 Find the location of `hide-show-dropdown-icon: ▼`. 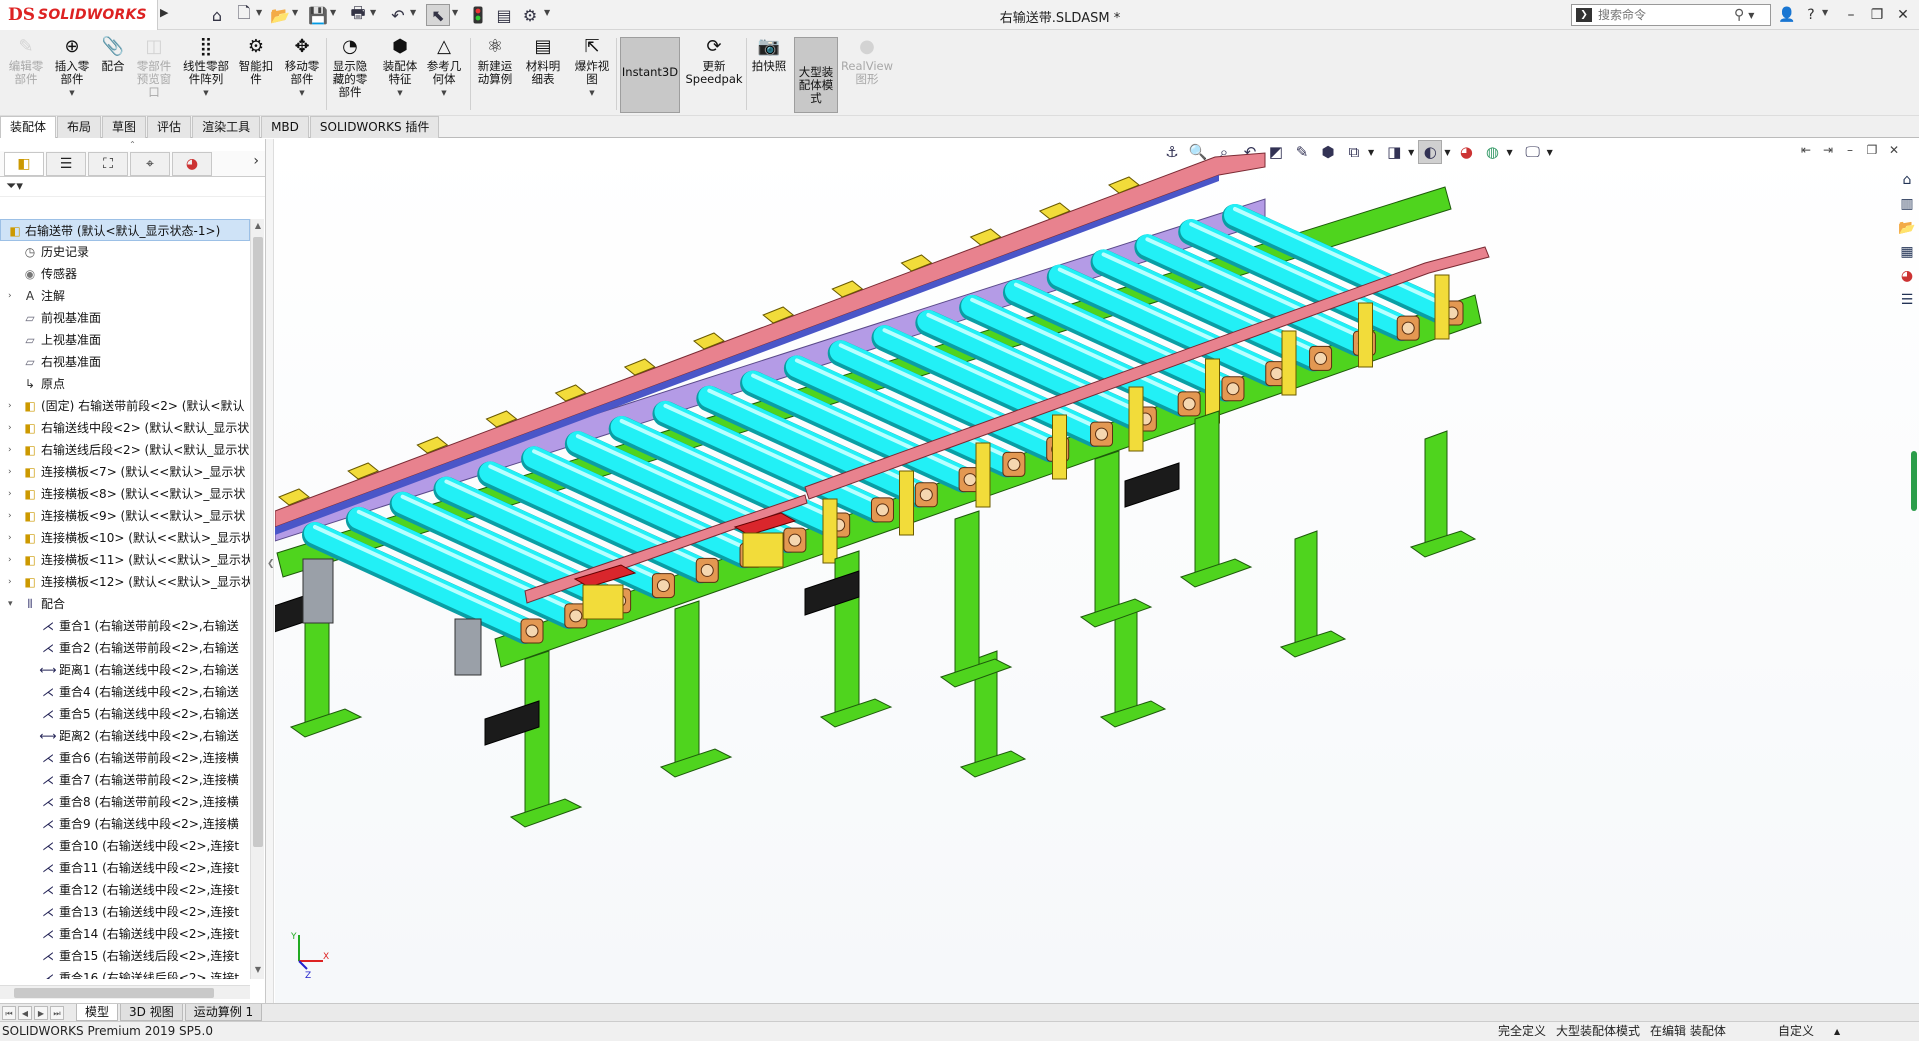

hide-show-dropdown-icon: ▼ is located at coordinates (1411, 152).